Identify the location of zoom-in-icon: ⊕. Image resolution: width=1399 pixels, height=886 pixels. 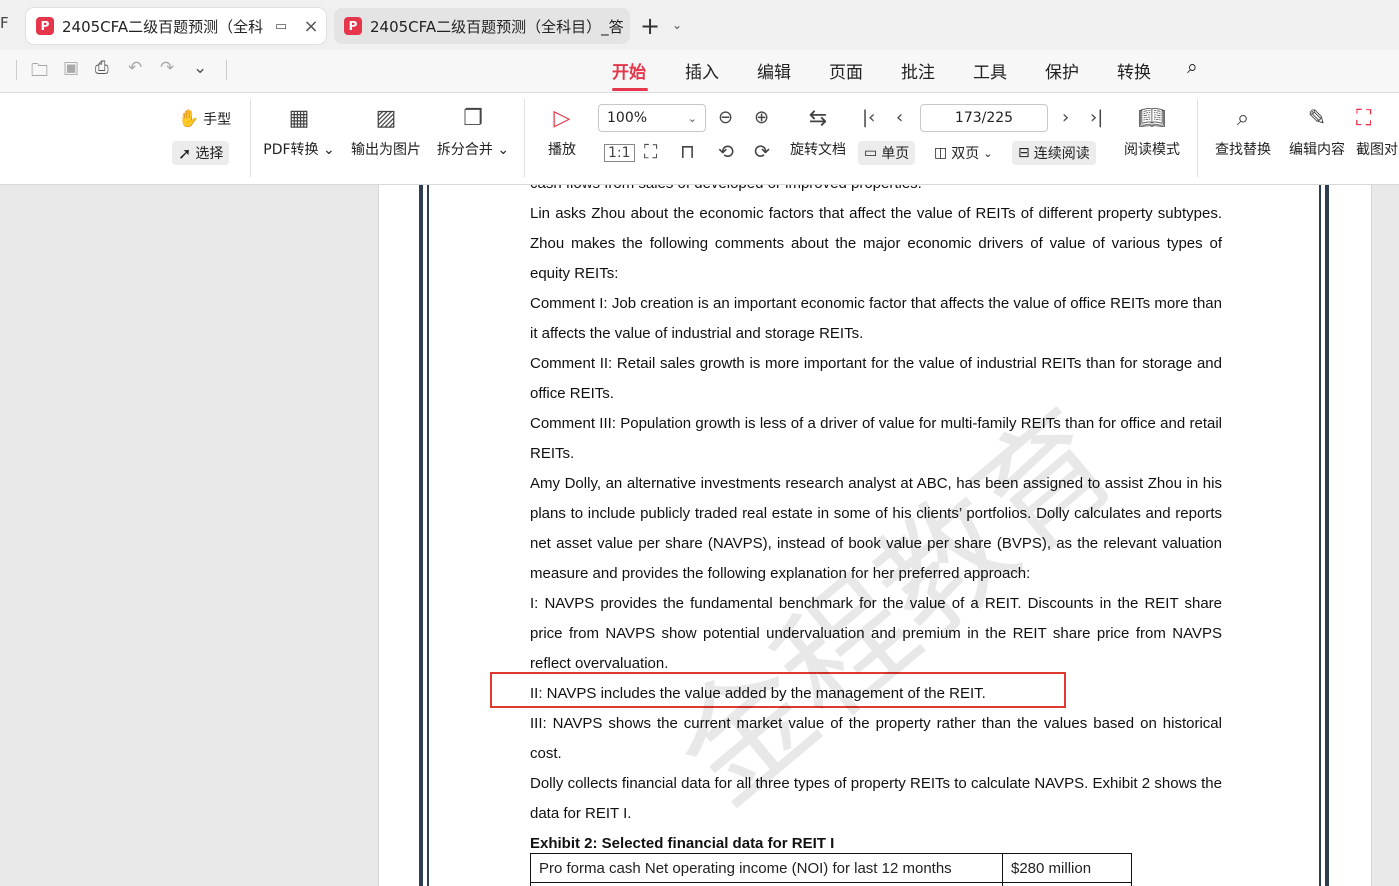
(761, 117).